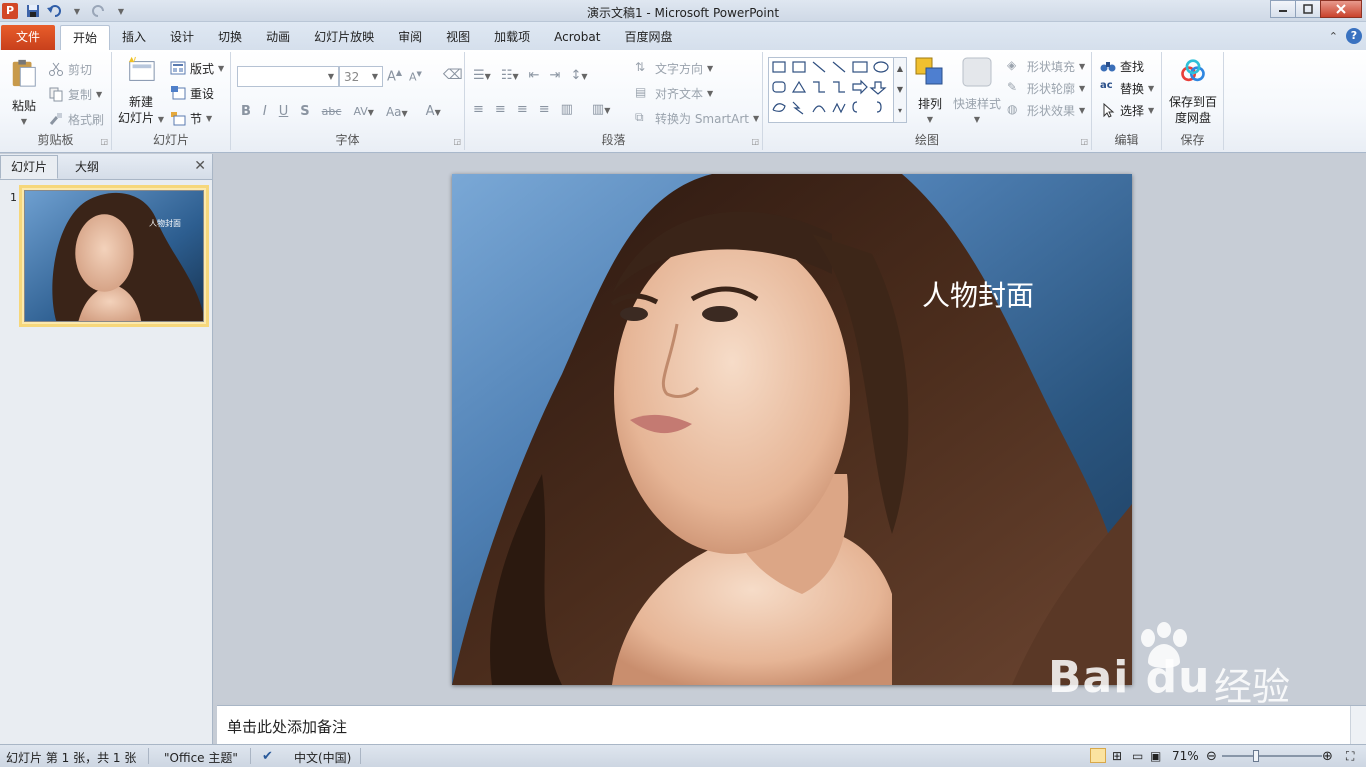  I want to click on arrange-icon, so click(929, 71).